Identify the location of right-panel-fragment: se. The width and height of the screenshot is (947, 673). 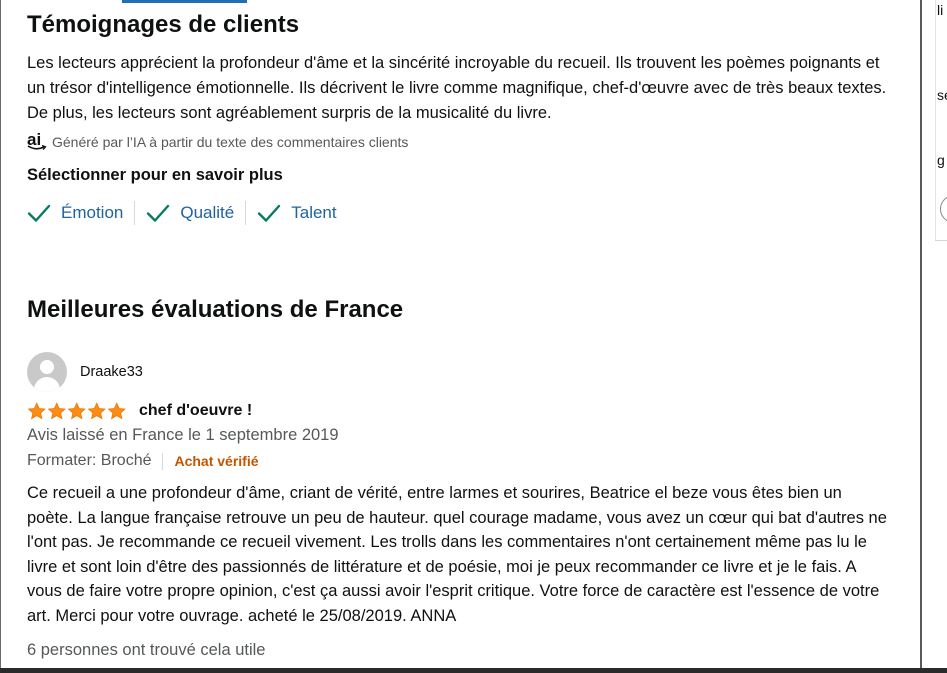
(942, 95).